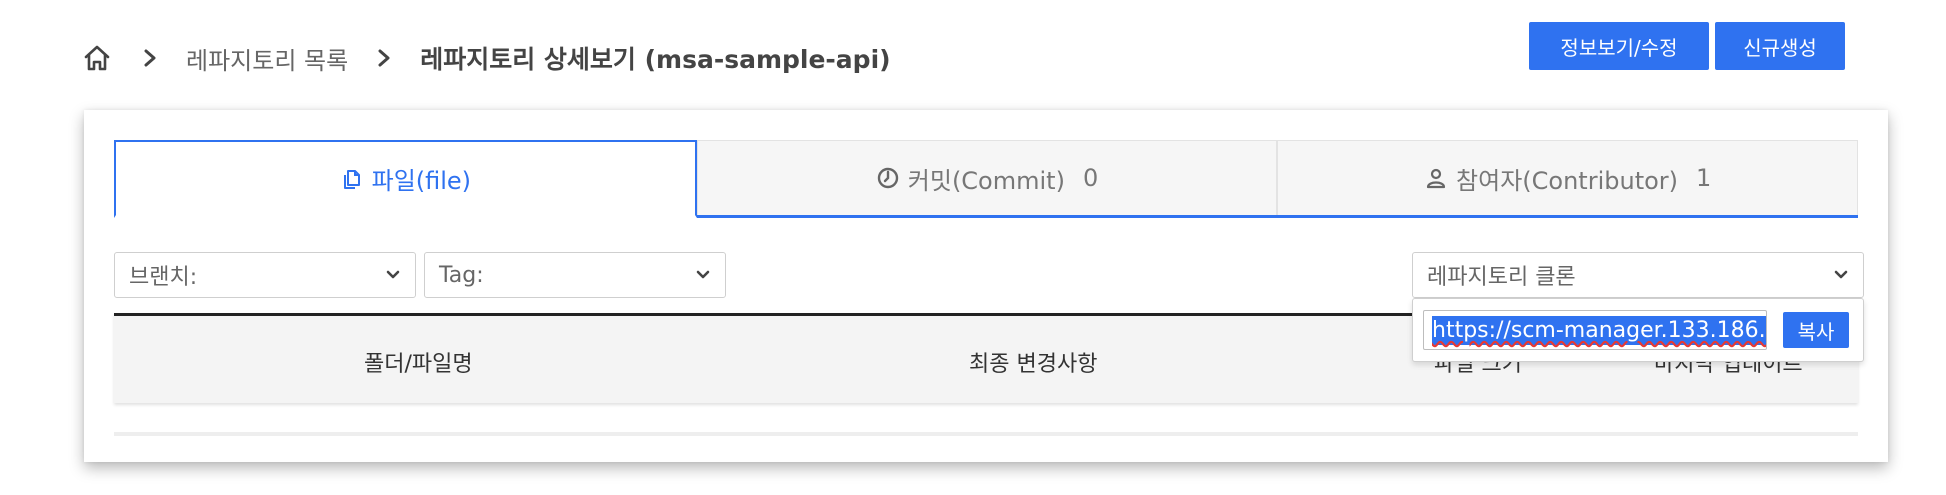 The image size is (1946, 495). I want to click on column-header-last-change: 최종 변경사항, so click(1033, 362).